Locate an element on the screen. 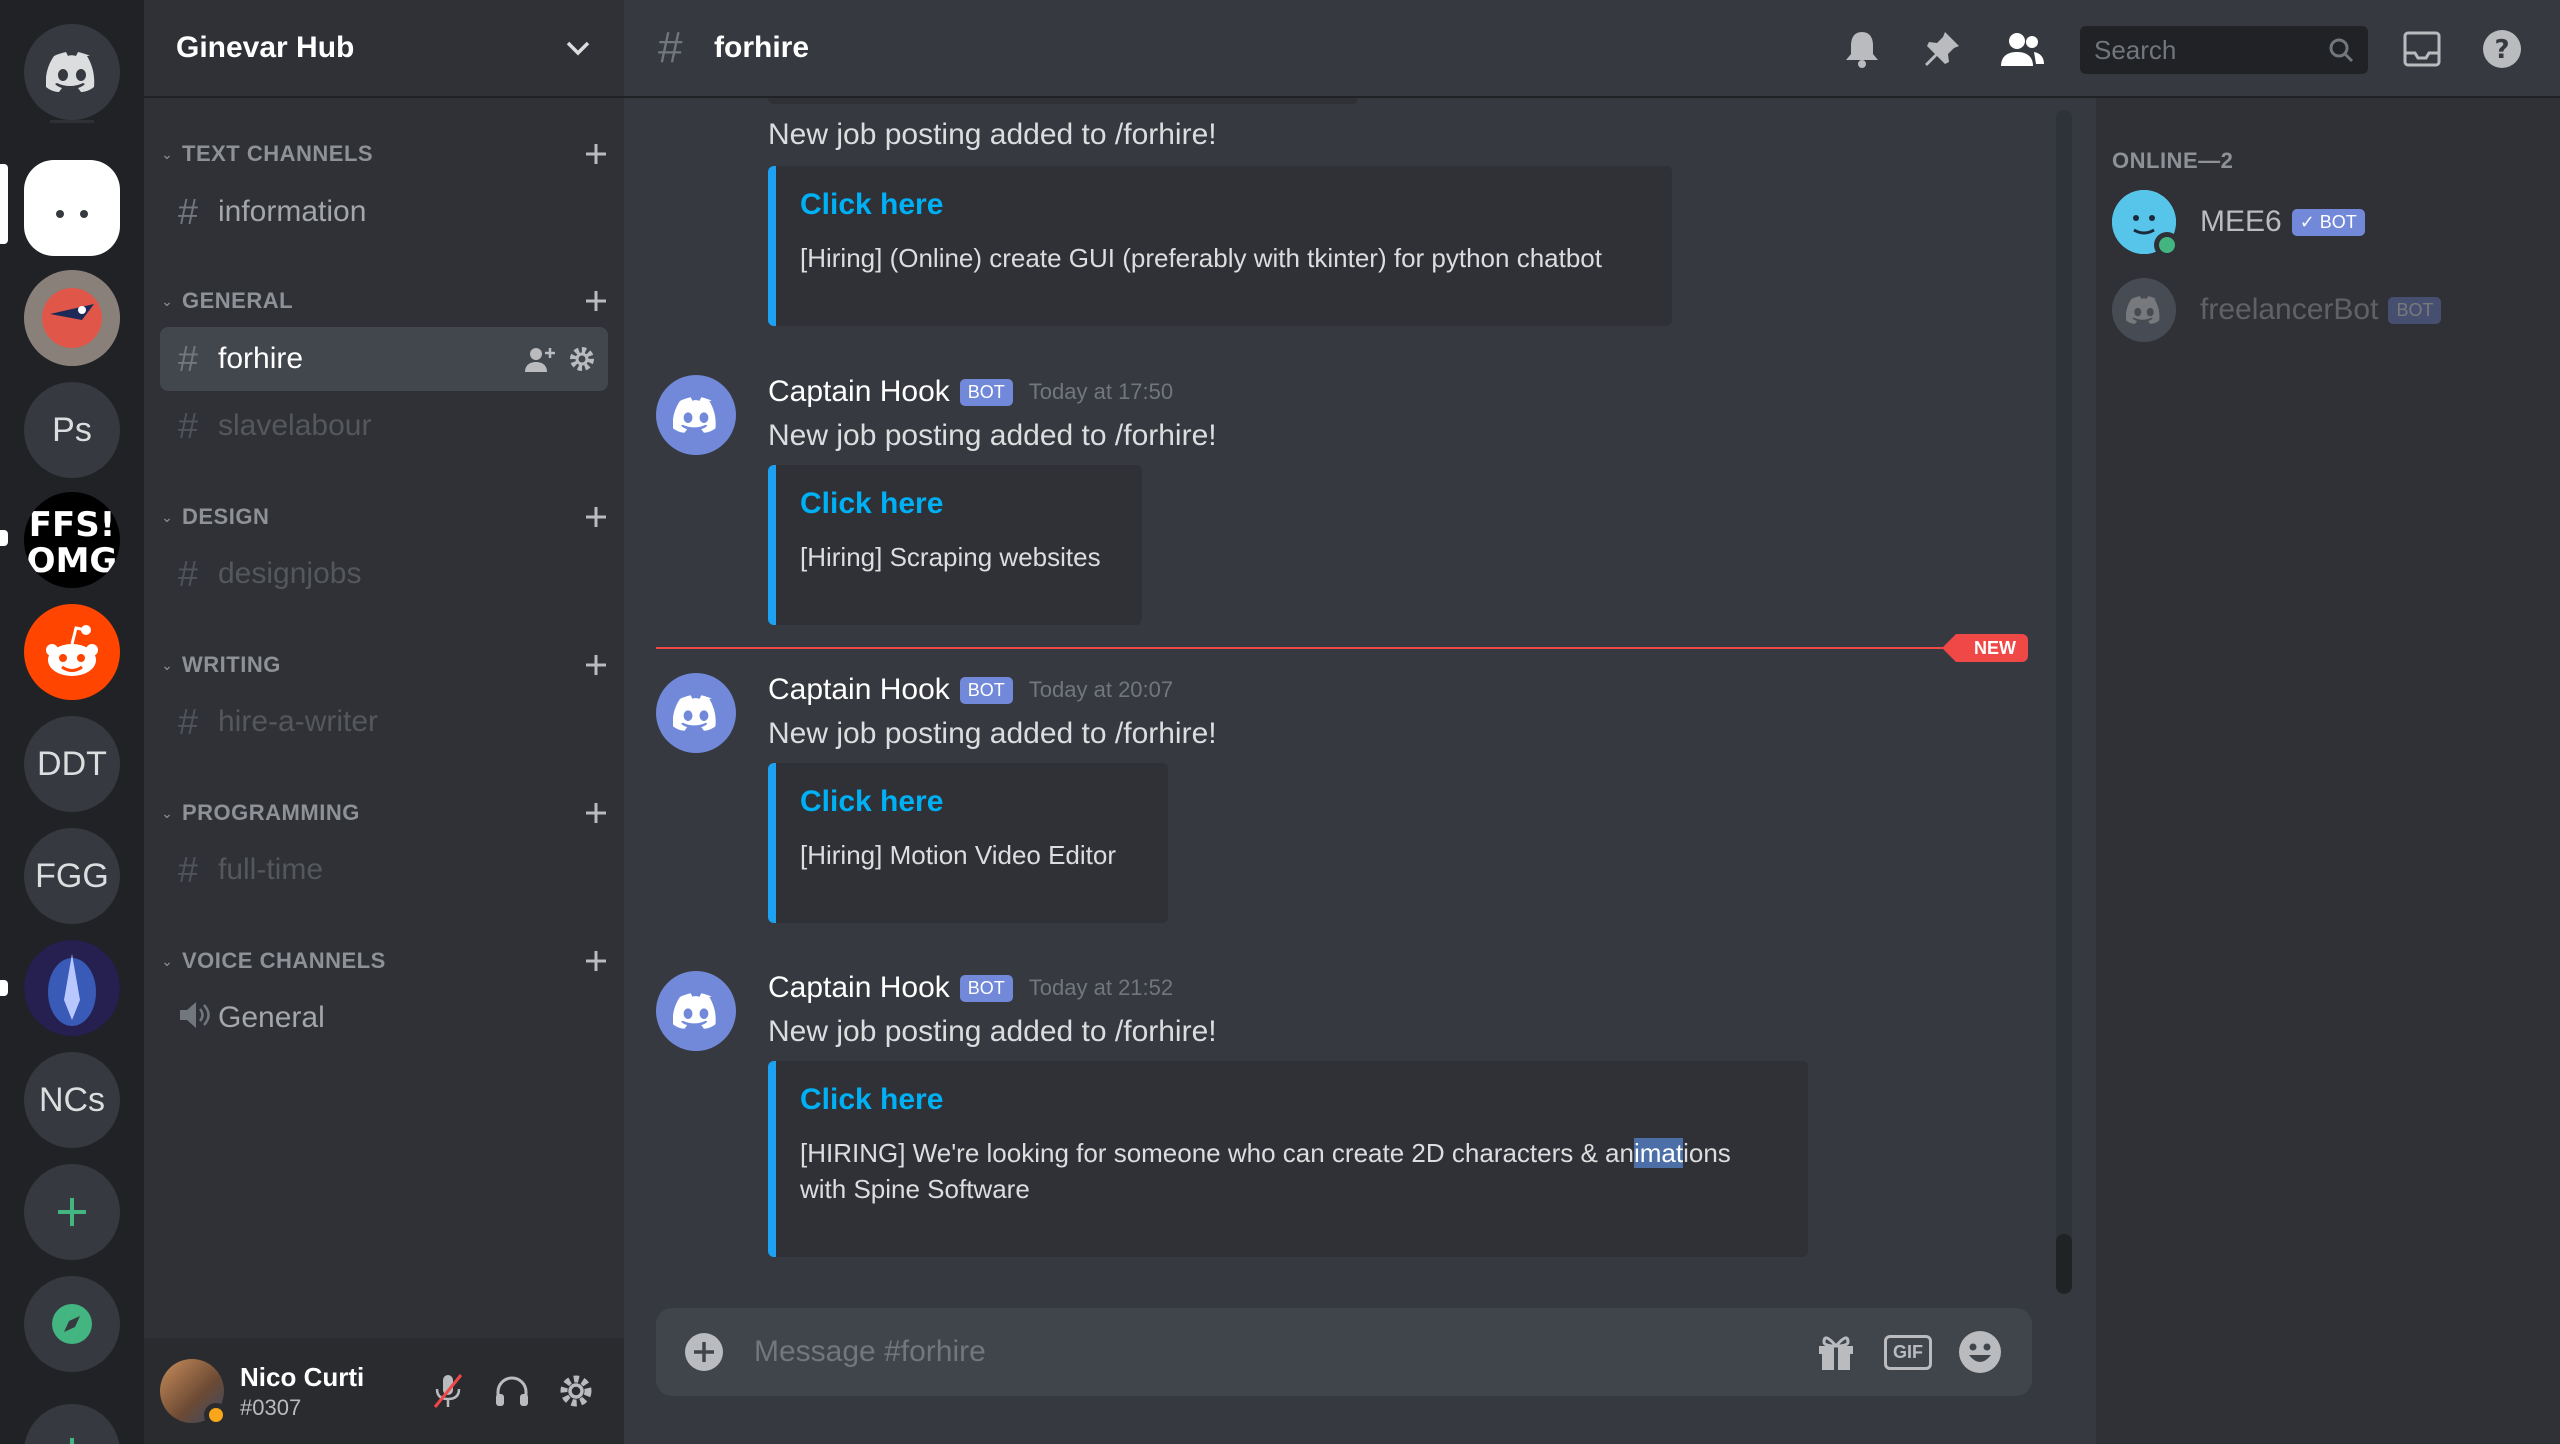 This screenshot has height=1444, width=2560. locked-hash-icon: # is located at coordinates (188, 721).